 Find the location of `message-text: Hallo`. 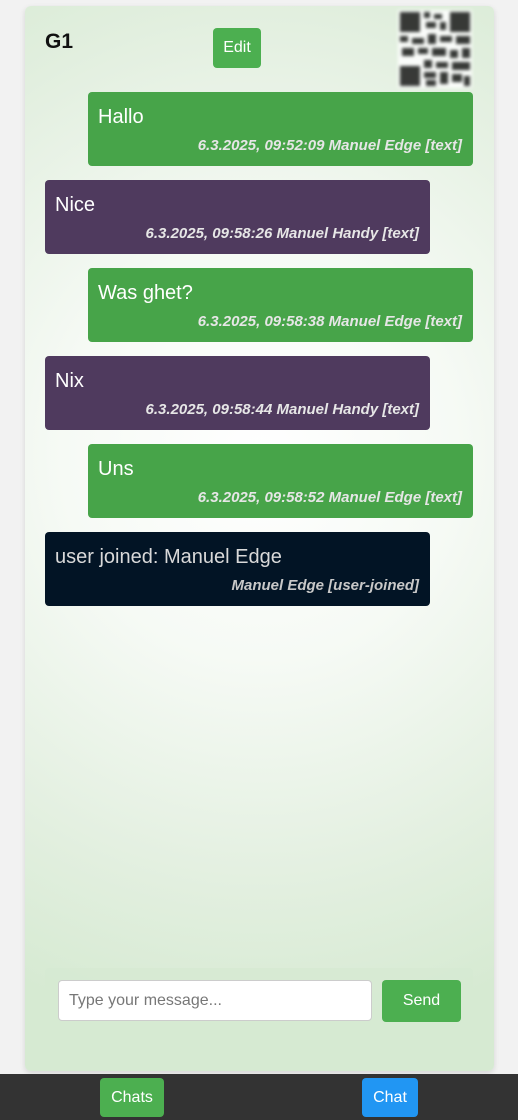

message-text: Hallo is located at coordinates (121, 117).